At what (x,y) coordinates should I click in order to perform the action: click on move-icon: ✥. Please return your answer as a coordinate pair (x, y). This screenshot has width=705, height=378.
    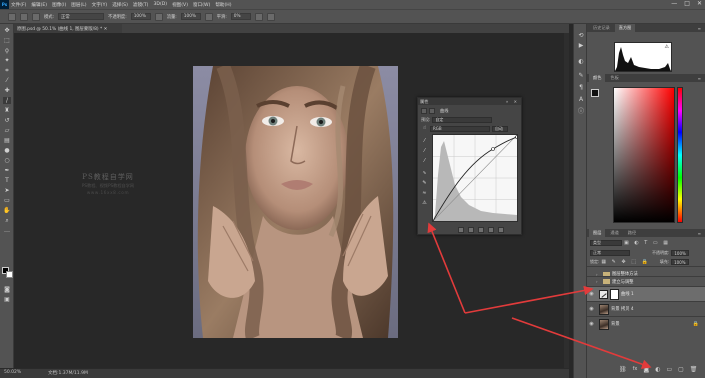
    Looking at the image, I should click on (7, 30).